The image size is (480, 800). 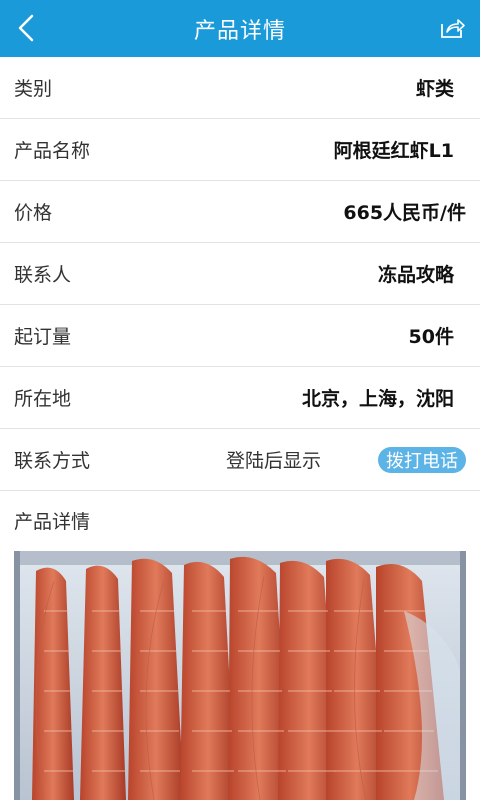 I want to click on call-button: 拨打电话, so click(x=422, y=460).